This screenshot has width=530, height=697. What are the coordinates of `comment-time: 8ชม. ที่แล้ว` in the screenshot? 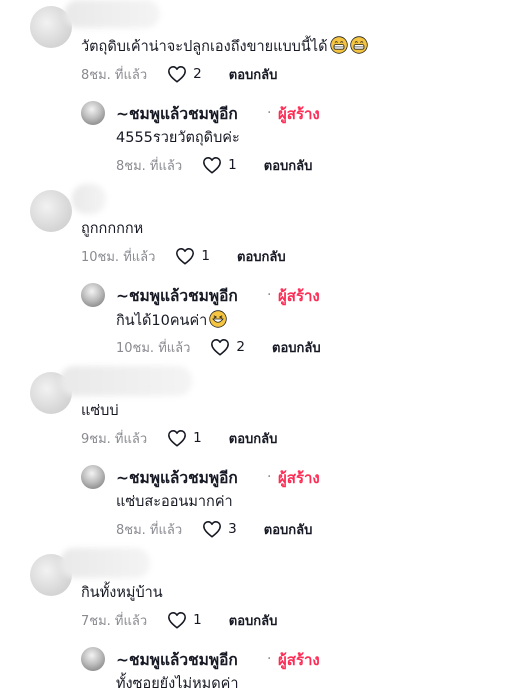 It's located at (114, 75).